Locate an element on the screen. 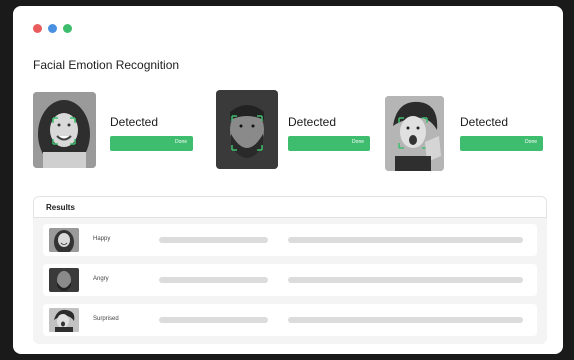 The height and width of the screenshot is (360, 574). smiling-woman-photo is located at coordinates (64, 130).